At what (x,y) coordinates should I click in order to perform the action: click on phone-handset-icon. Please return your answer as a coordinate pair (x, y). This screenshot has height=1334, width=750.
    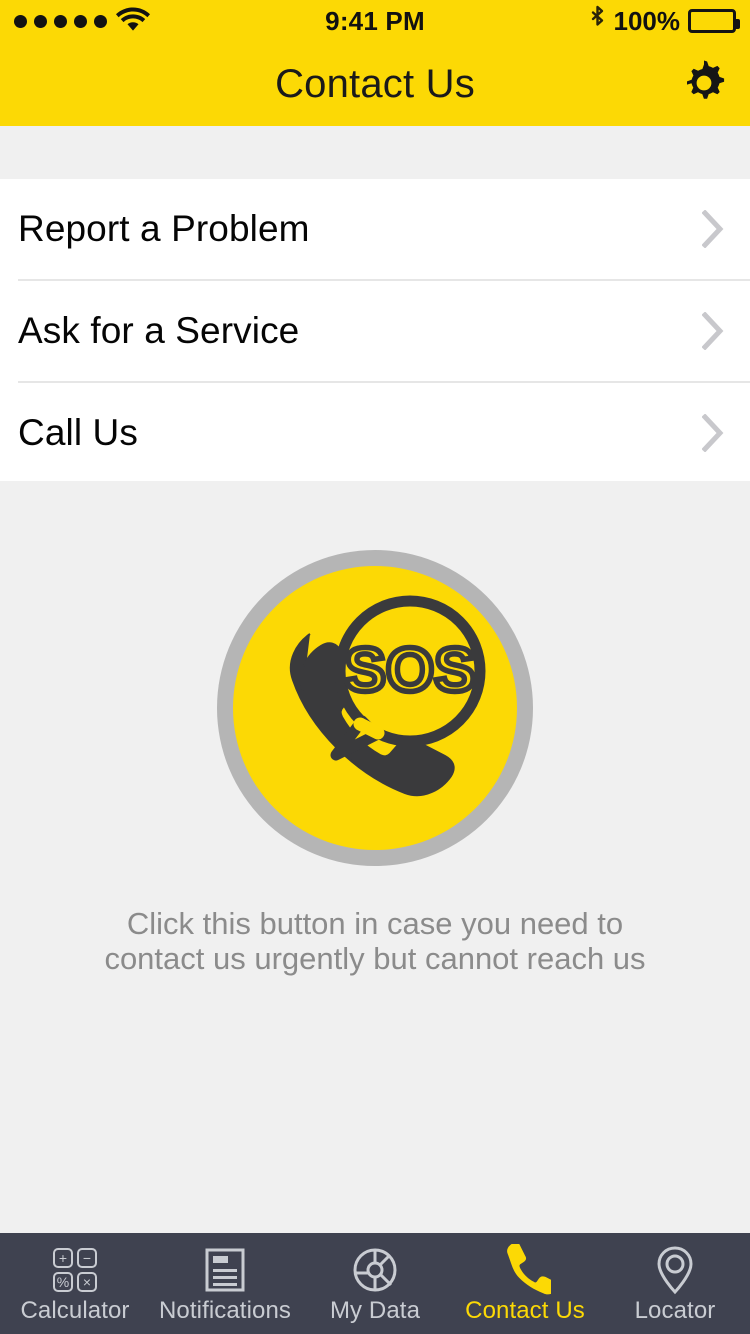
    Looking at the image, I should click on (525, 1268).